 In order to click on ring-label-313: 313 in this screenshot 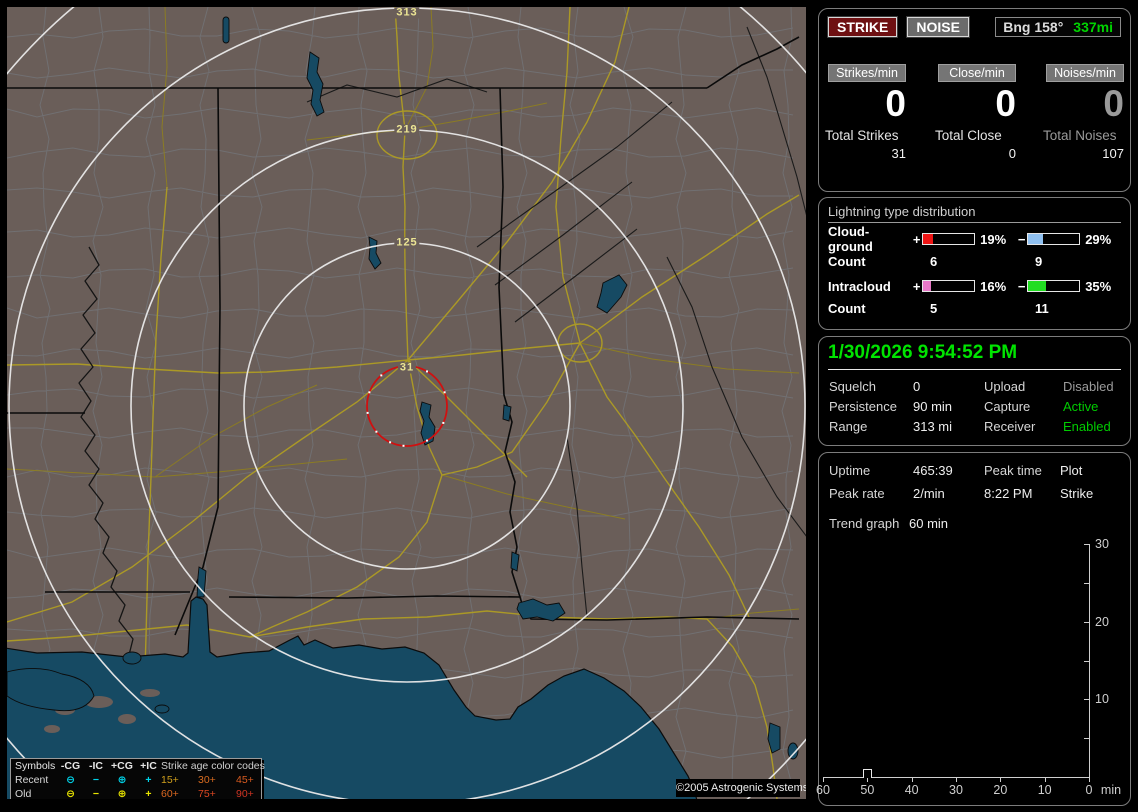, I will do `click(407, 13)`.